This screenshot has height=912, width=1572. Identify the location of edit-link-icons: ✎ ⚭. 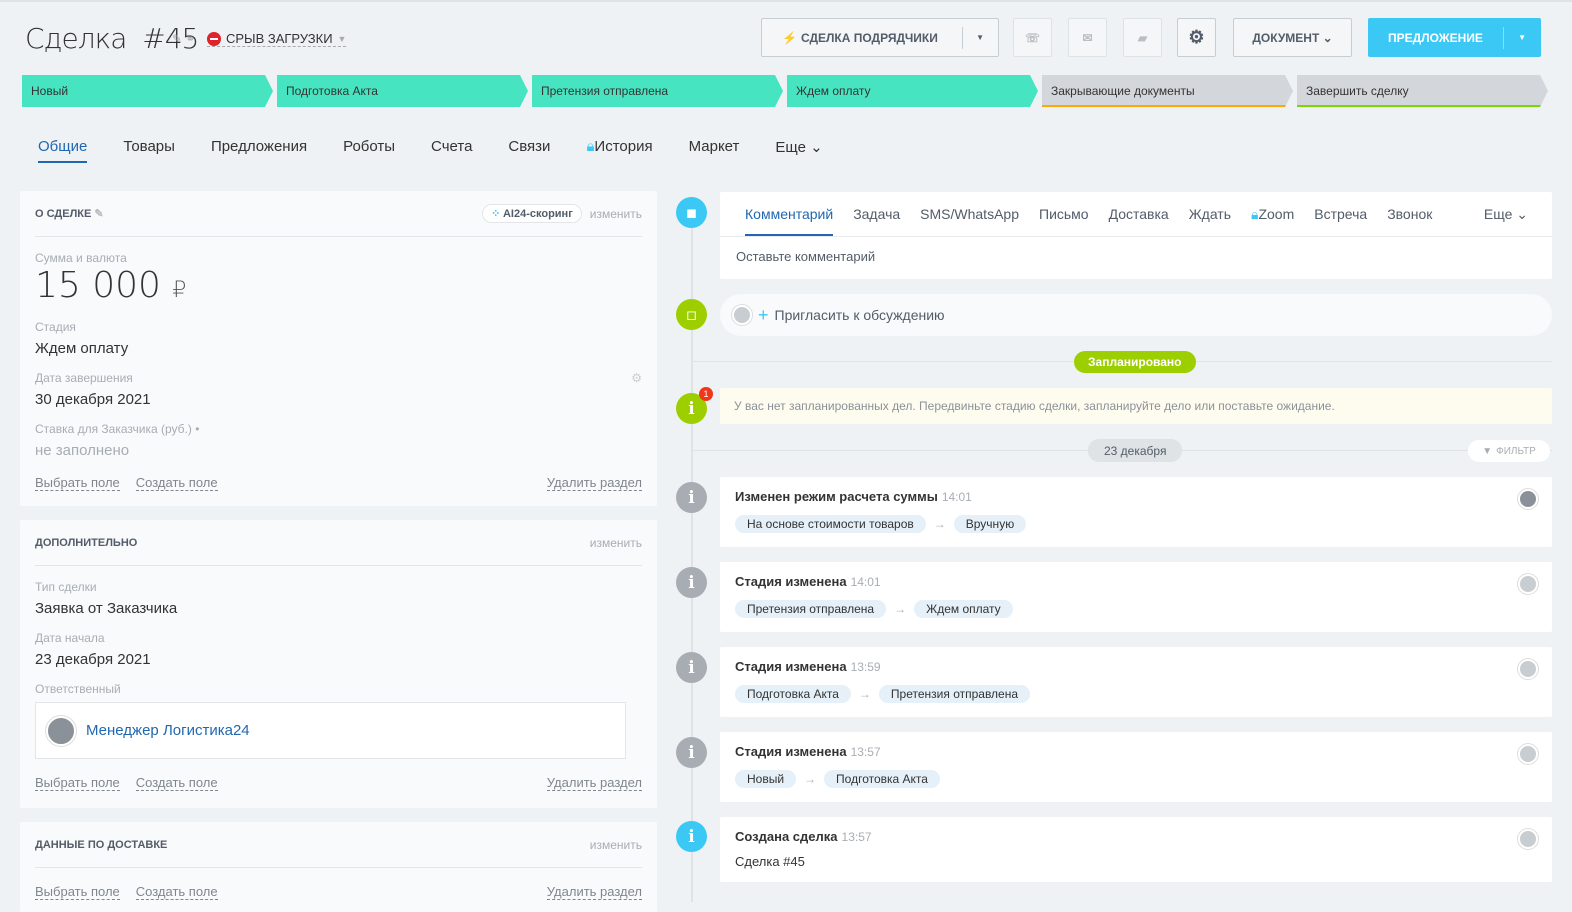
(183, 39).